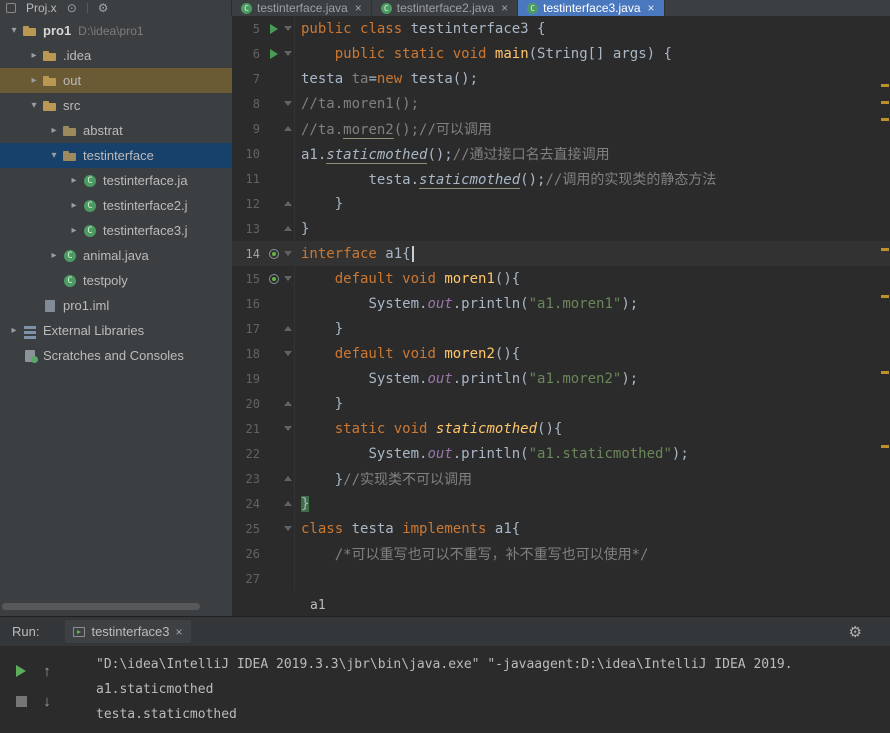 This screenshot has width=890, height=733. What do you see at coordinates (591, 8) in the screenshot?
I see `editor-tab-testinterface3-java: testinterface3.java ×` at bounding box center [591, 8].